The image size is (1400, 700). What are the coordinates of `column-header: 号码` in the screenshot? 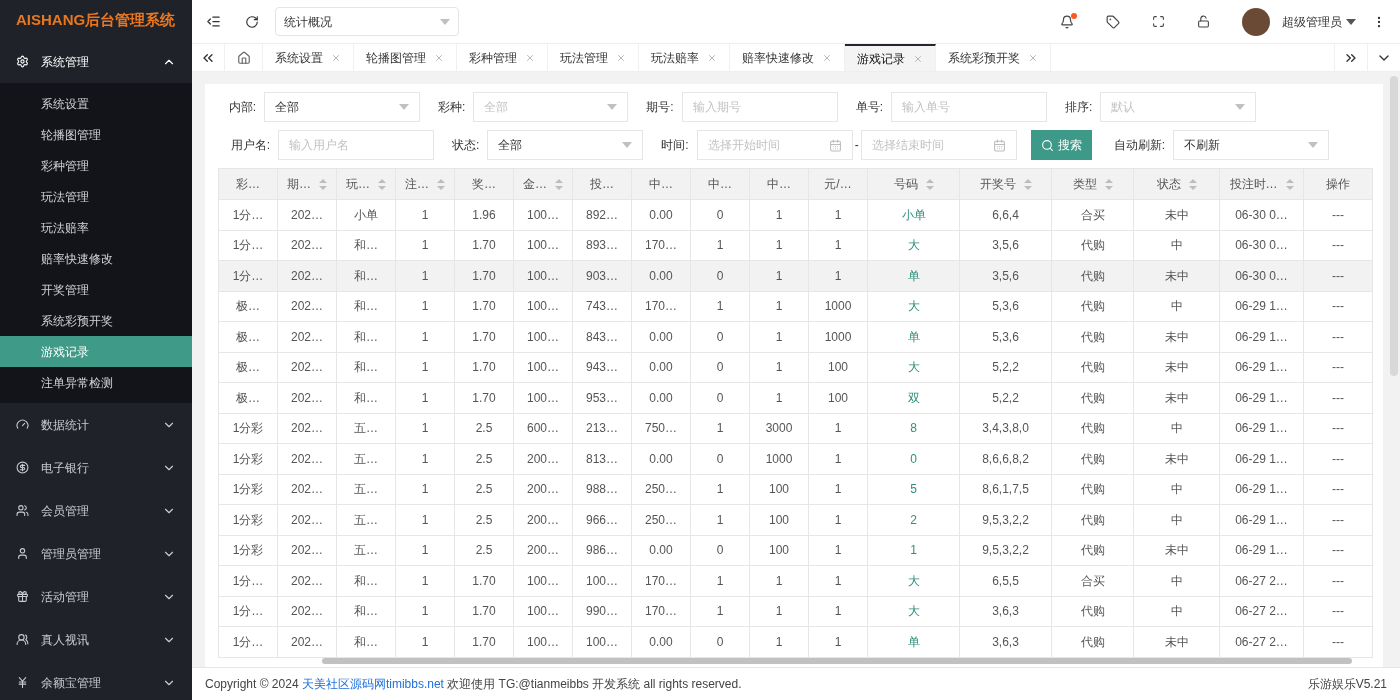 It's located at (913, 184).